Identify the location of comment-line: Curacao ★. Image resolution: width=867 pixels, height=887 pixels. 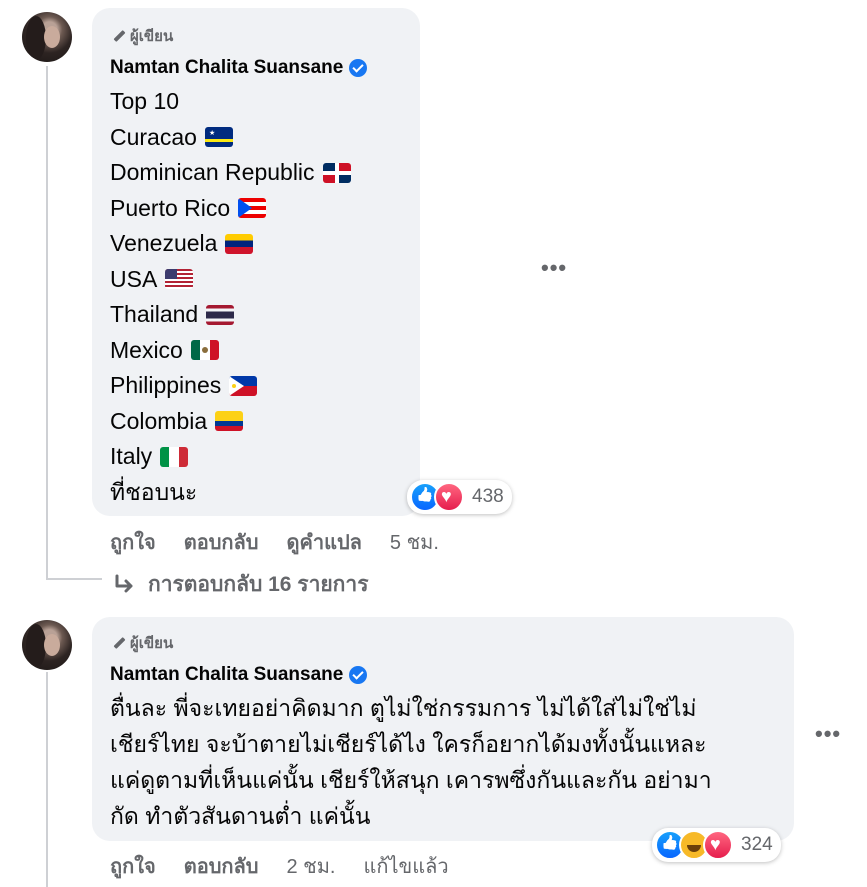
(260, 138).